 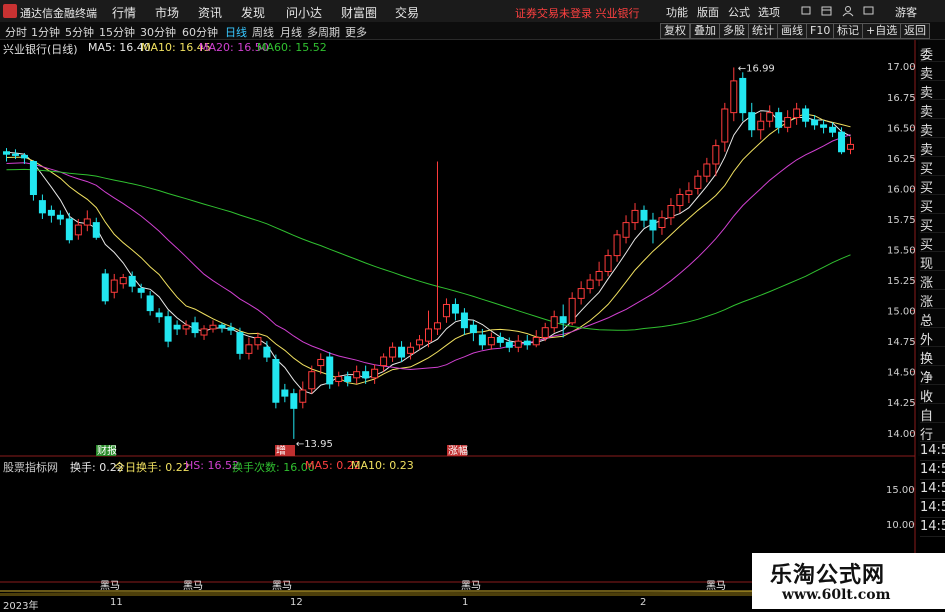 I want to click on today-huanshou-value: 今日换手: 0.22, so click(x=152, y=467).